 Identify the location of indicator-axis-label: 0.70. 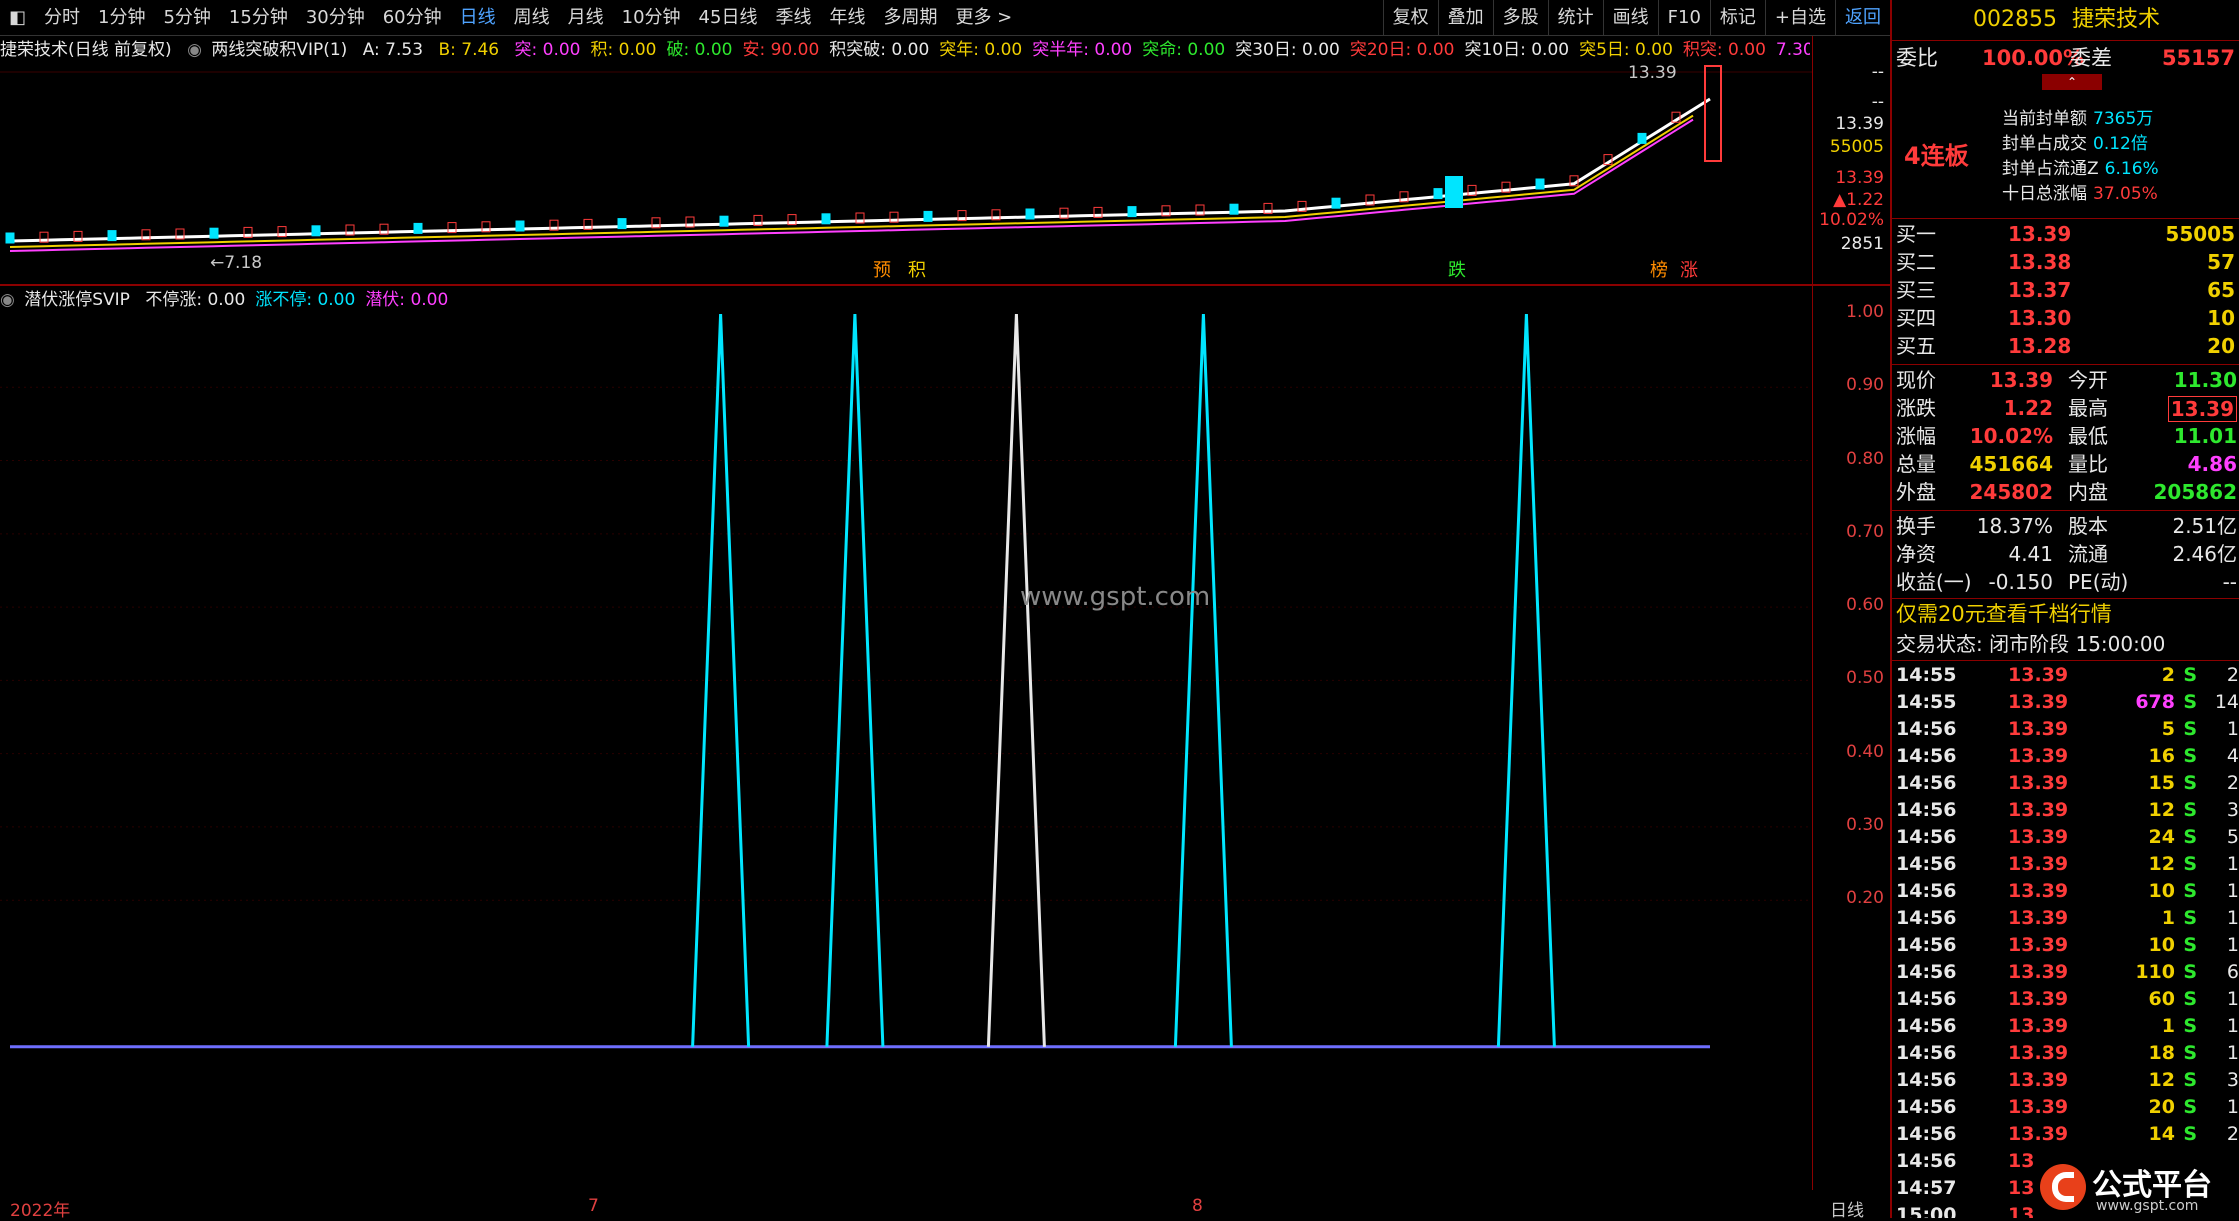
(1865, 531).